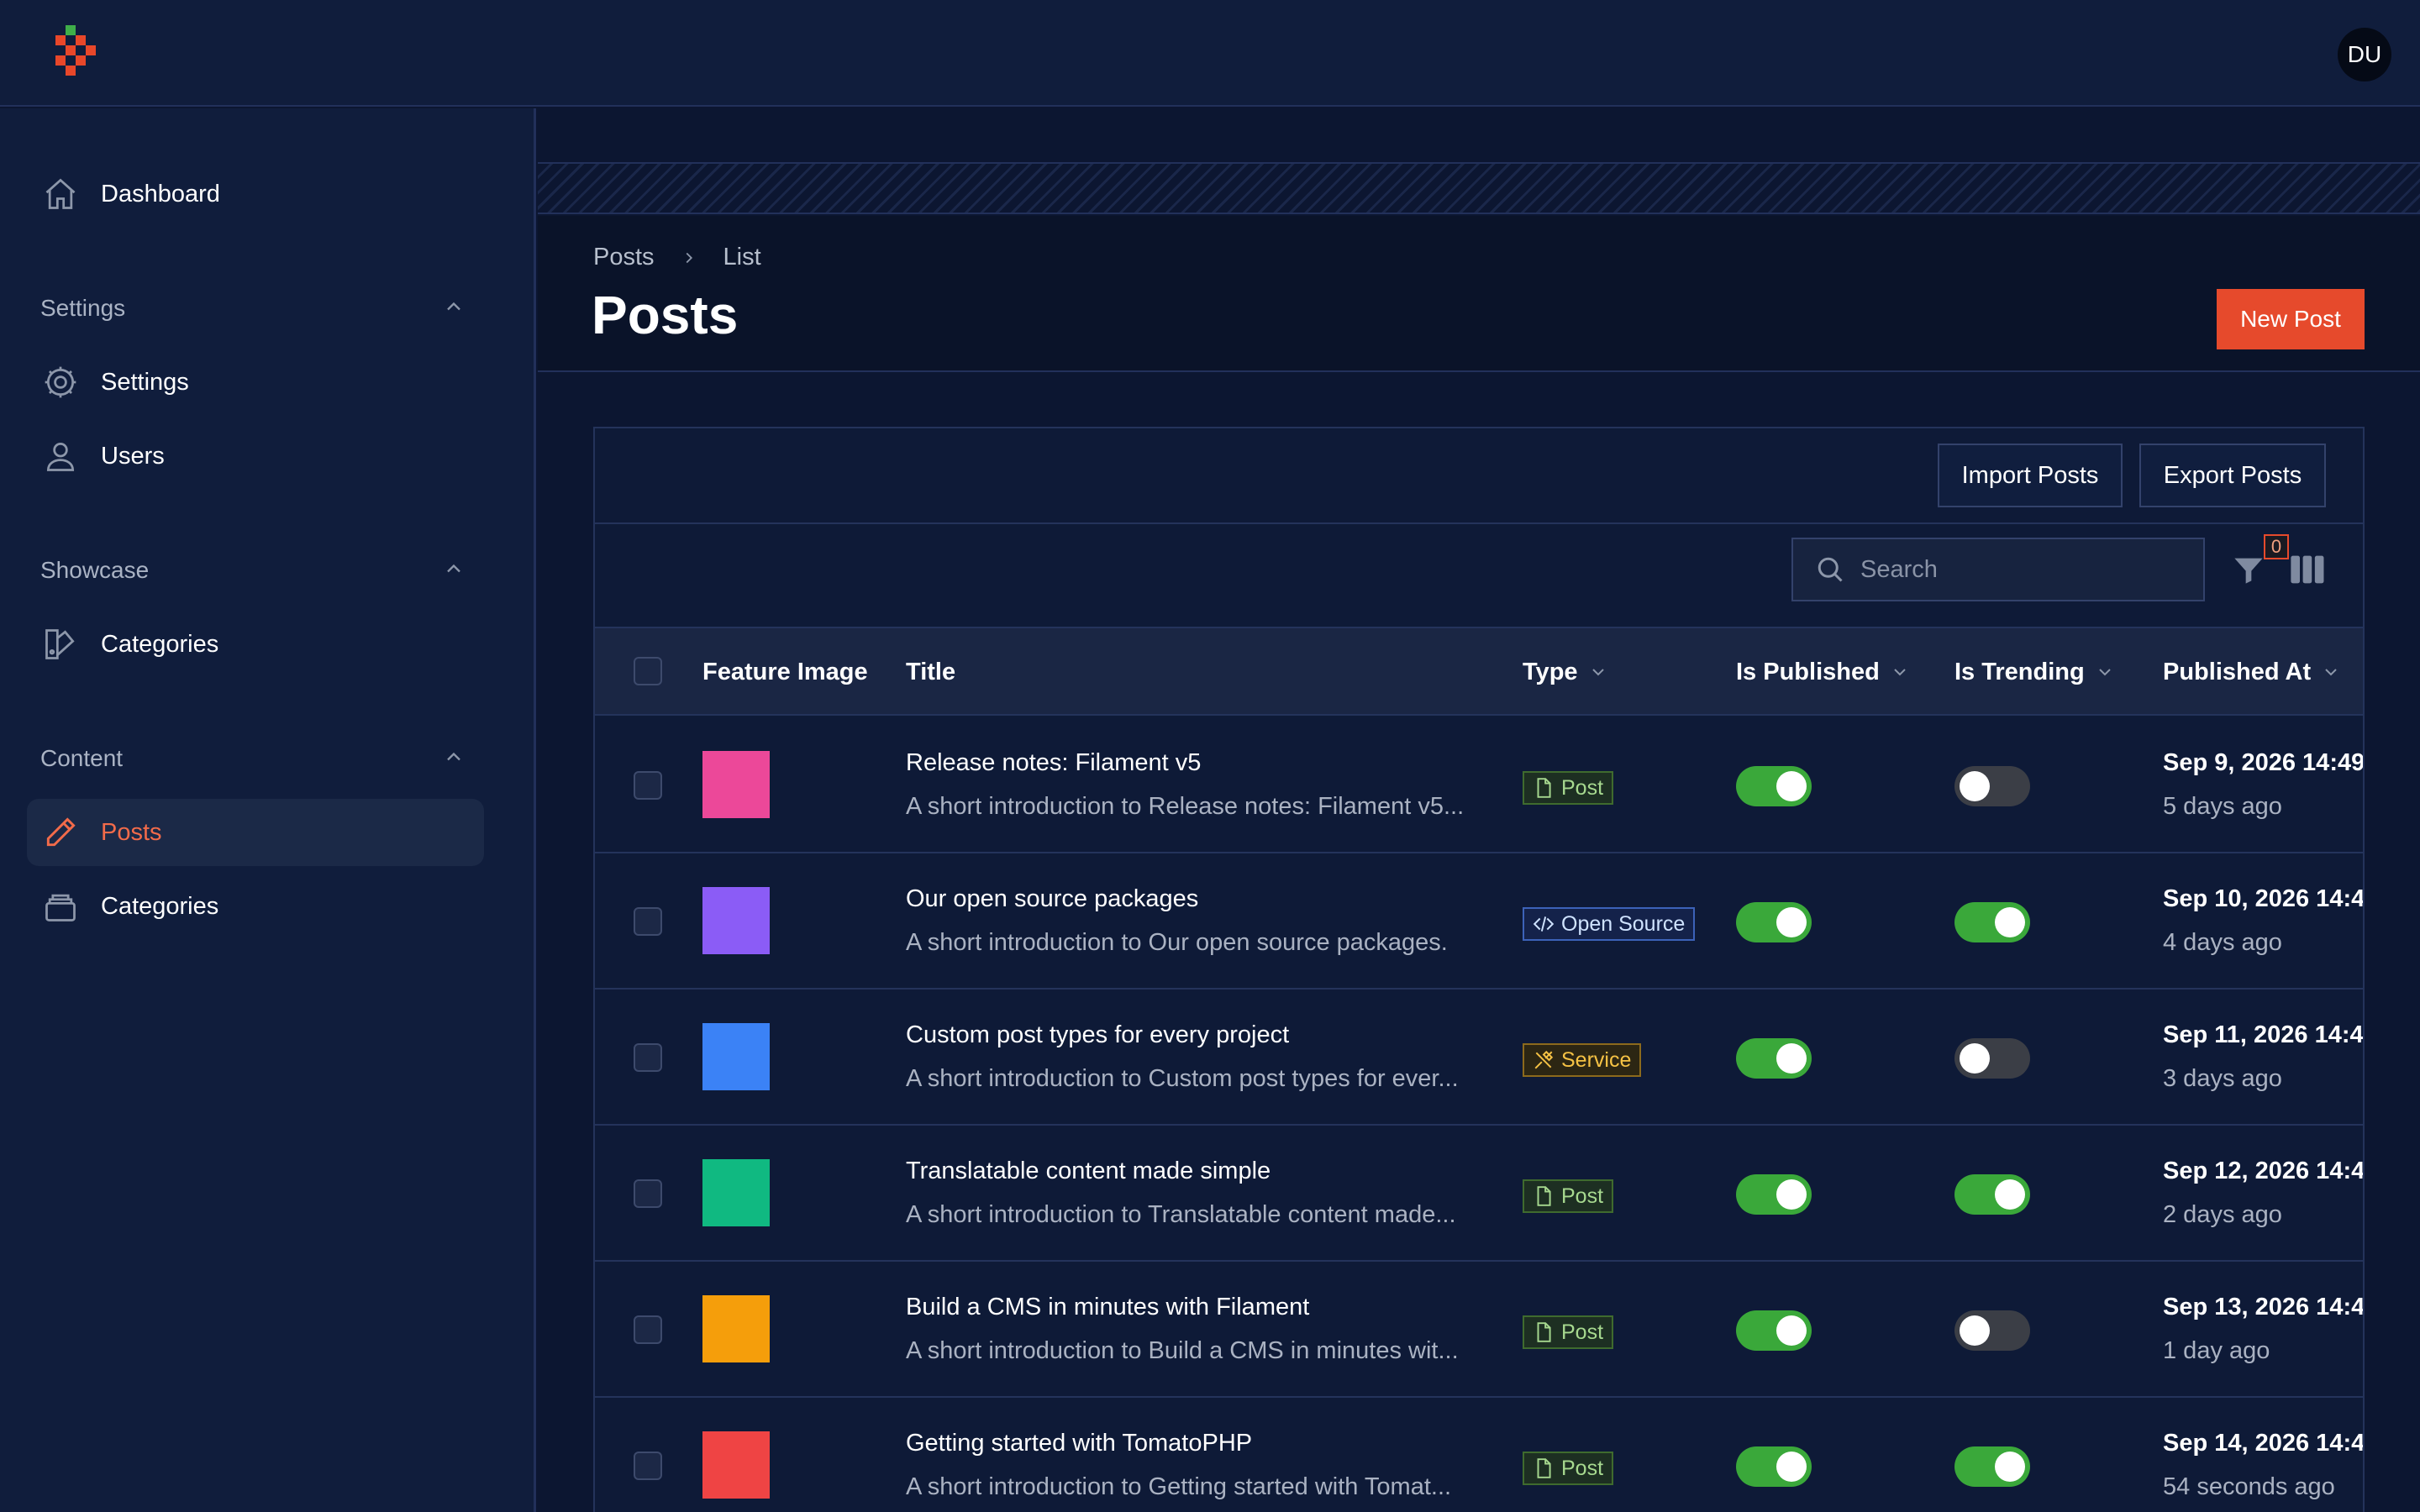 This screenshot has width=2420, height=1512. Describe the element at coordinates (60, 456) in the screenshot. I see `user-icon` at that location.